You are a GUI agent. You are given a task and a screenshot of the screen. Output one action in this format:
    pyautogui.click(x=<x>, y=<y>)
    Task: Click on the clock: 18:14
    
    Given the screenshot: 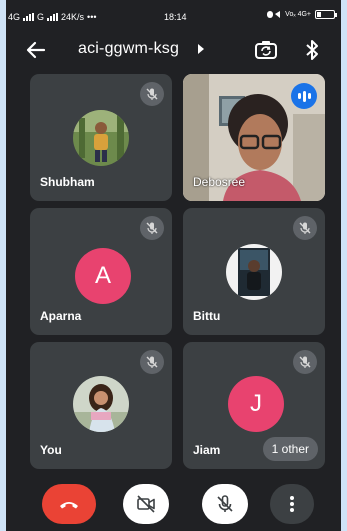 What is the action you would take?
    pyautogui.click(x=175, y=17)
    